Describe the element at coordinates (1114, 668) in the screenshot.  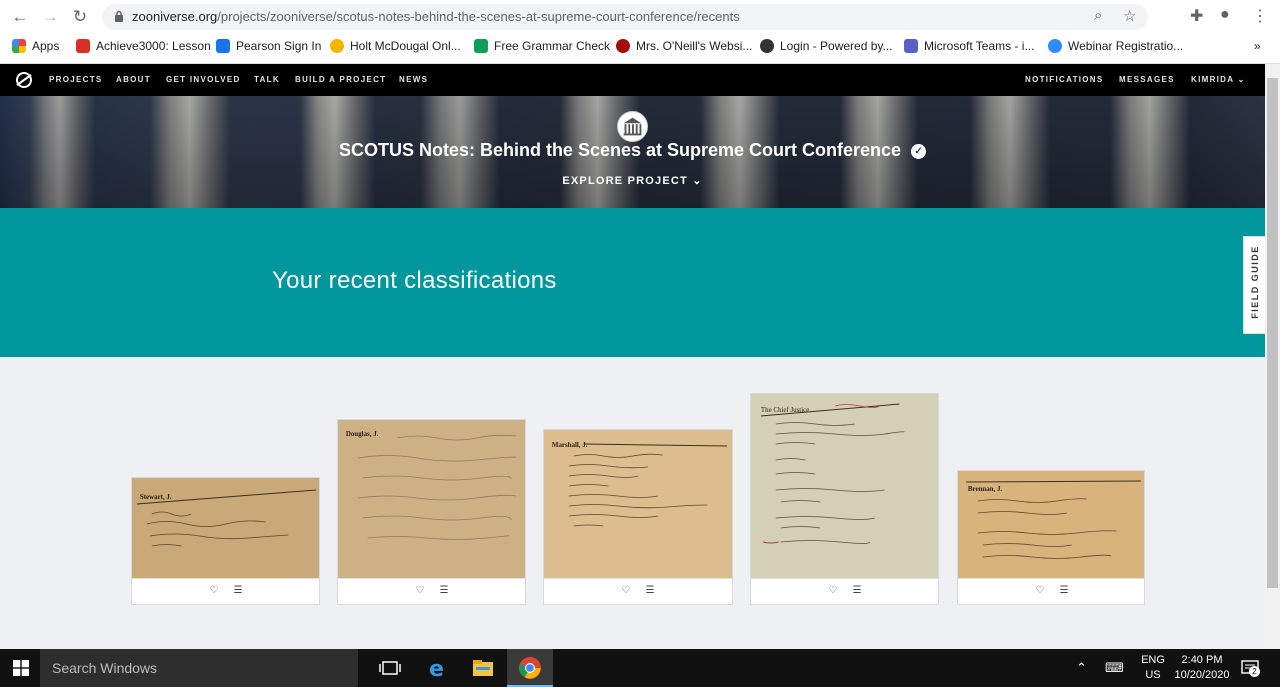
I see `keyboard-icon: ⌨` at that location.